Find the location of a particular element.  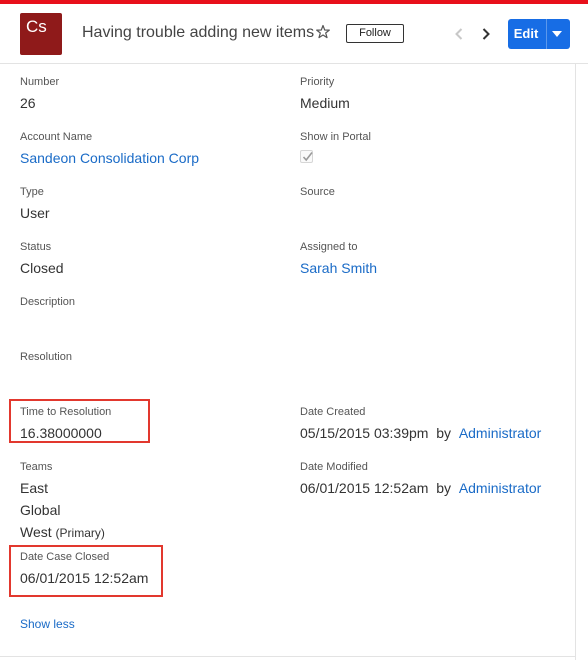

team-item-name: West is located at coordinates (36, 532).